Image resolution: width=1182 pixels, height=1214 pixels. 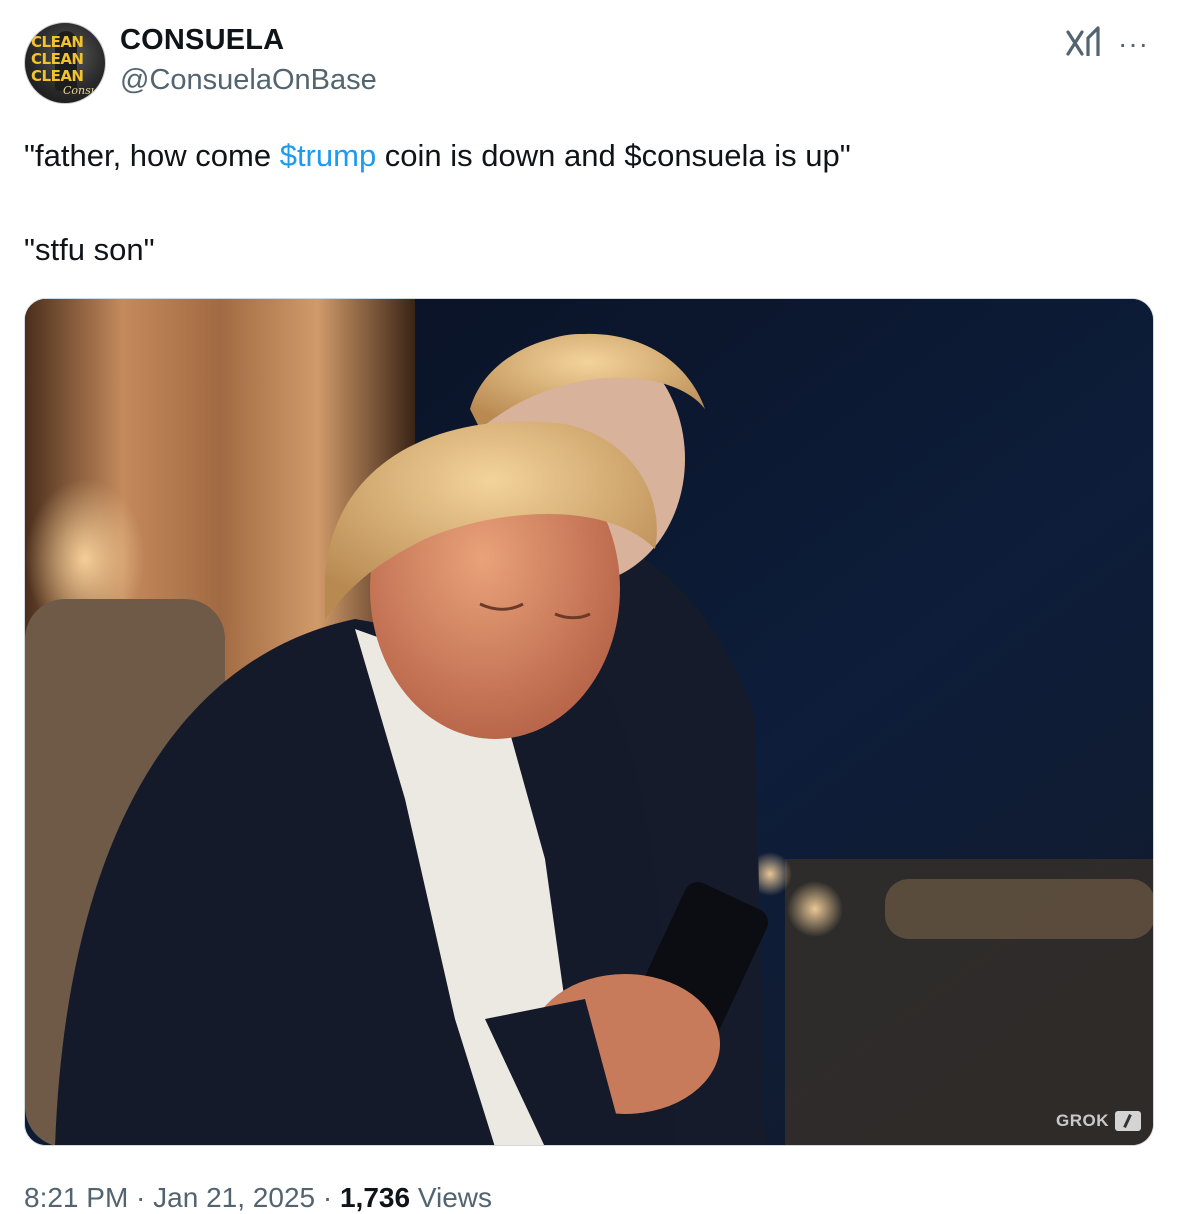 I want to click on avatar-signature: Consuela, so click(x=84, y=90).